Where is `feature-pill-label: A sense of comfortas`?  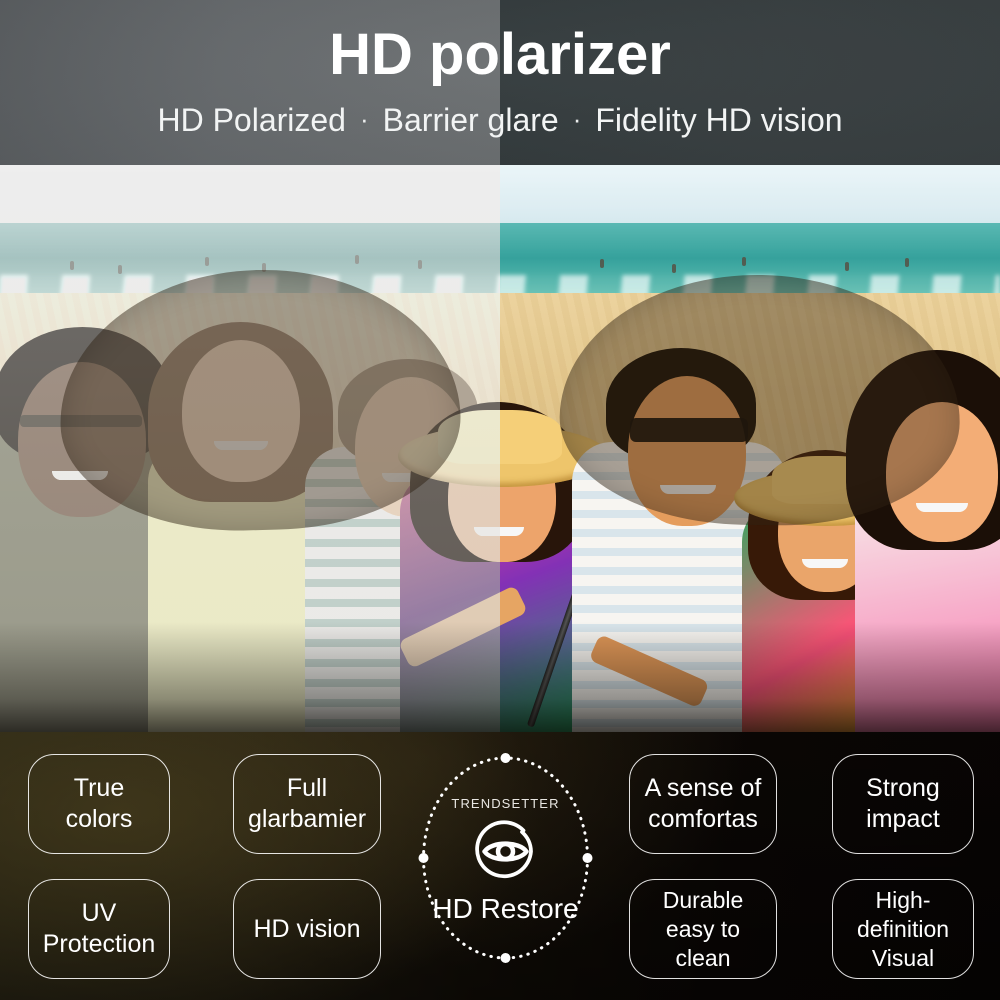 feature-pill-label: A sense of comfortas is located at coordinates (703, 803).